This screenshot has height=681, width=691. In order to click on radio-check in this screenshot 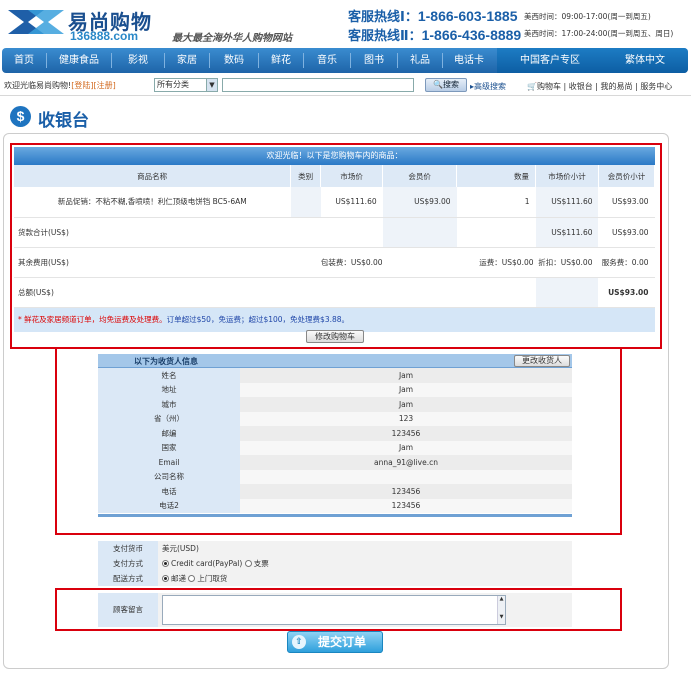, I will do `click(248, 563)`.